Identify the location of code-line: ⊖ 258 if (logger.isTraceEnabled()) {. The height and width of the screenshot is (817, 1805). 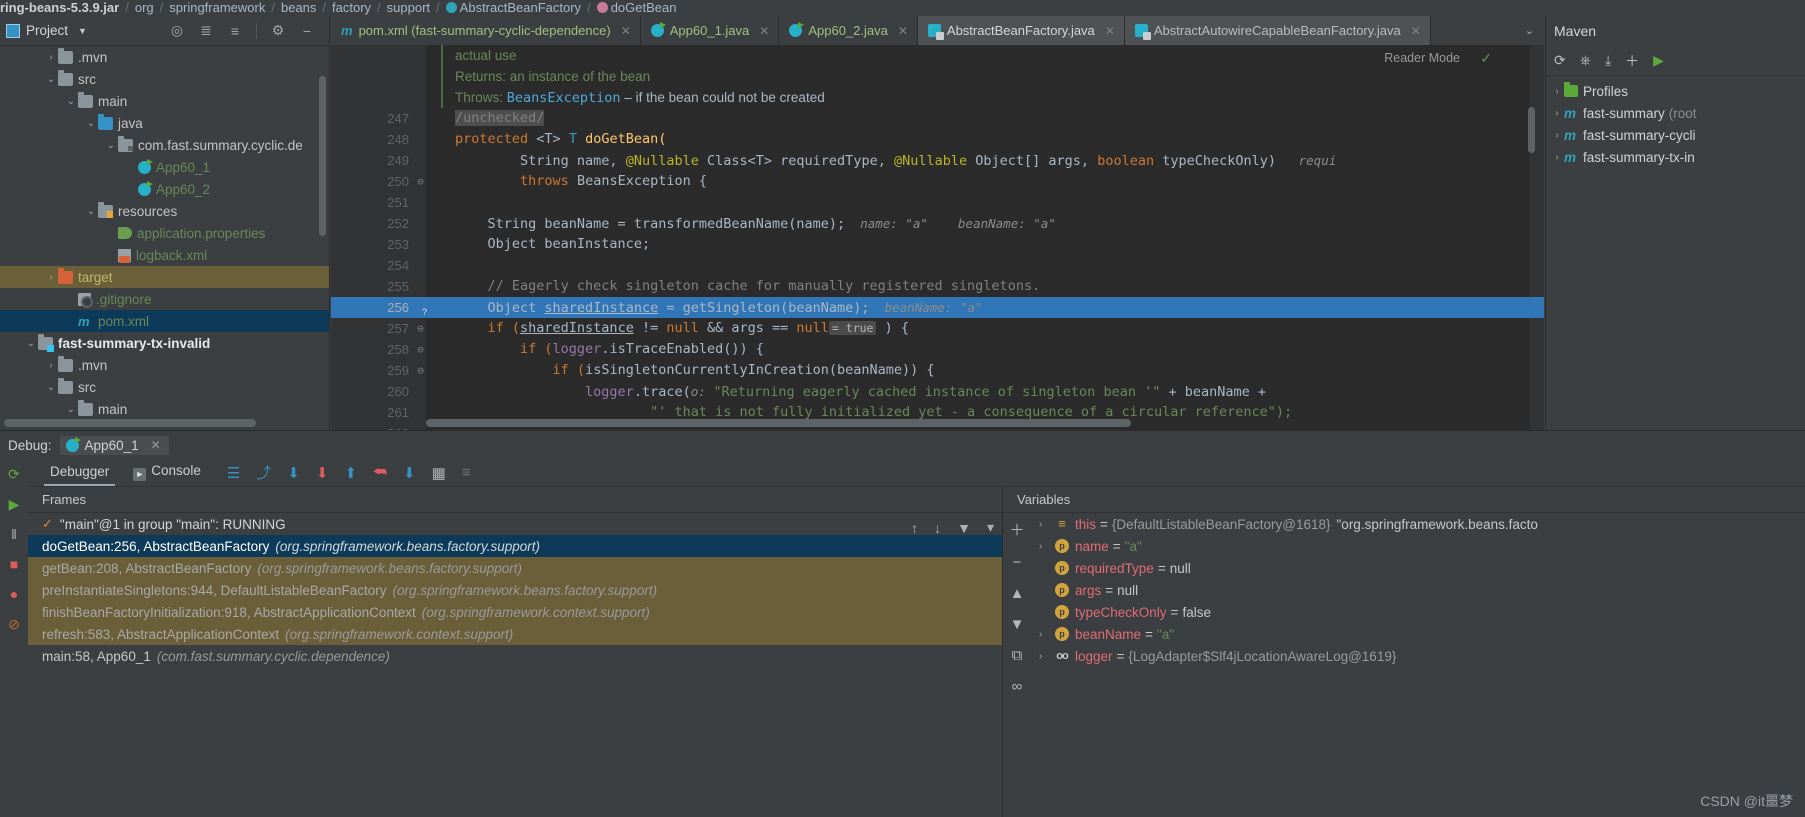
(937, 349).